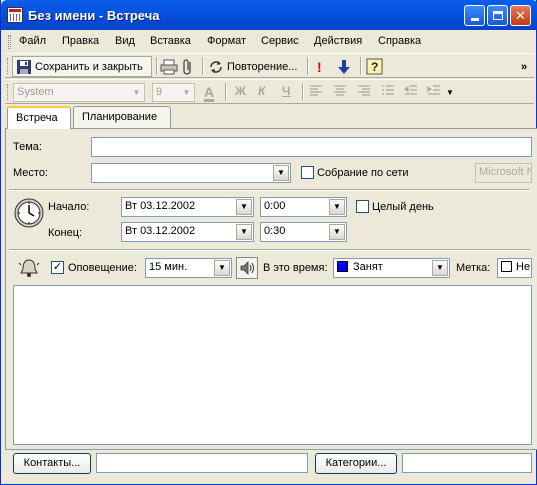  Describe the element at coordinates (467, 463) in the screenshot. I see `categories-input` at that location.